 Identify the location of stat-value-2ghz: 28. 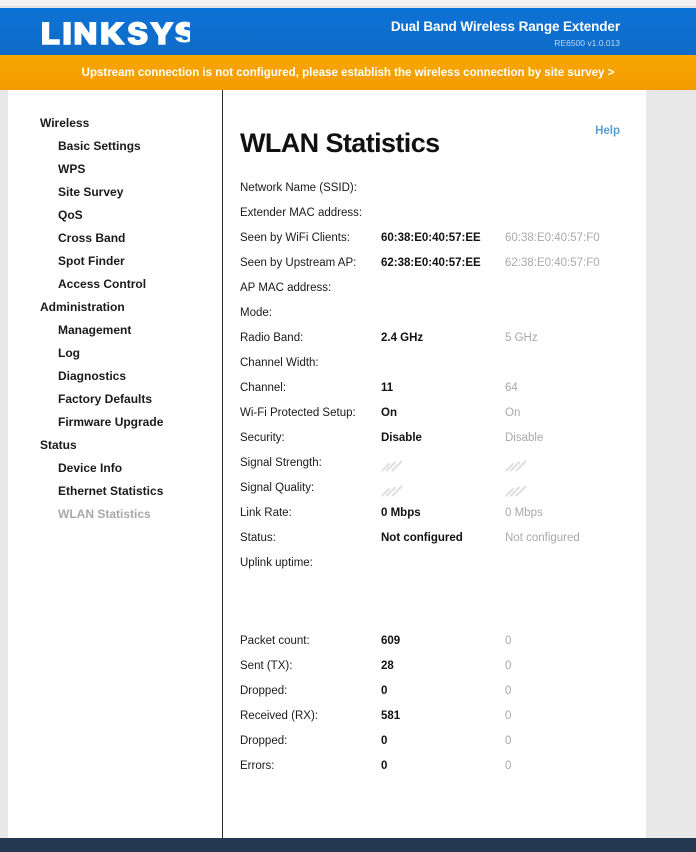
(387, 666).